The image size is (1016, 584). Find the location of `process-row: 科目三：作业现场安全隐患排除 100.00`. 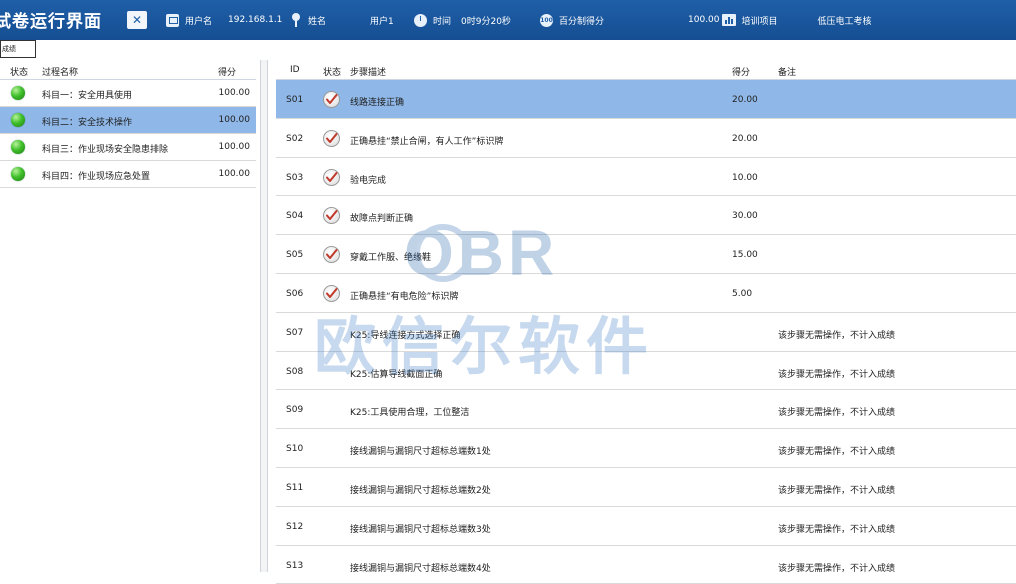

process-row: 科目三：作业现场安全隐患排除 100.00 is located at coordinates (128, 147).